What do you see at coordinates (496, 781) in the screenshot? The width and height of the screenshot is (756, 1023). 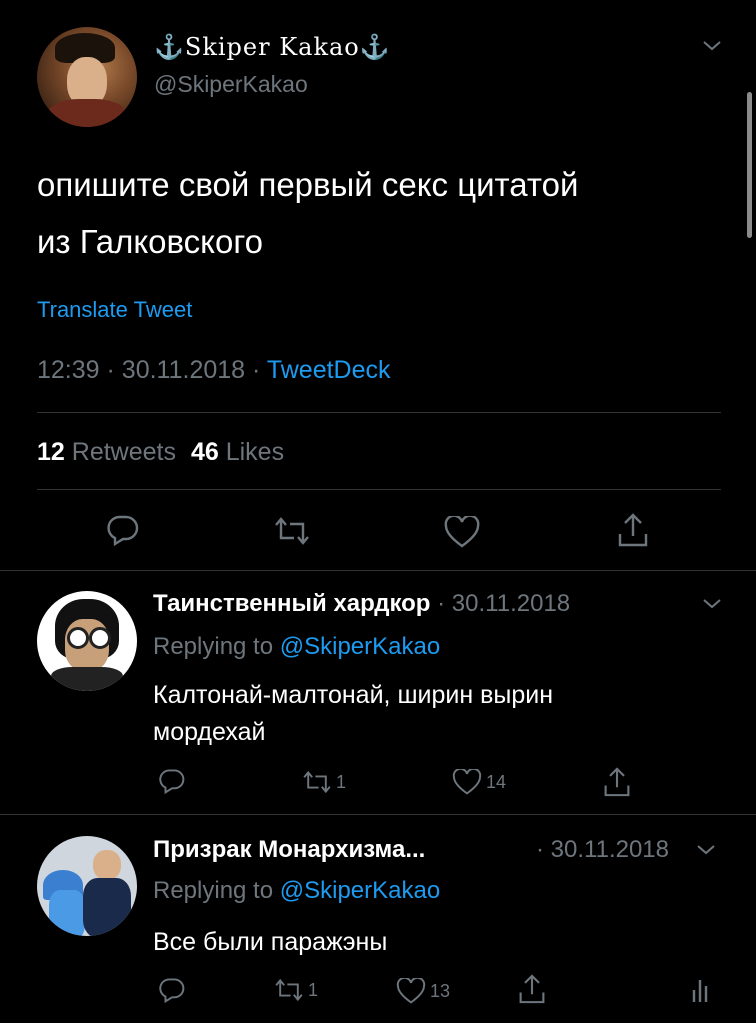 I see `reply-like-count: 14` at bounding box center [496, 781].